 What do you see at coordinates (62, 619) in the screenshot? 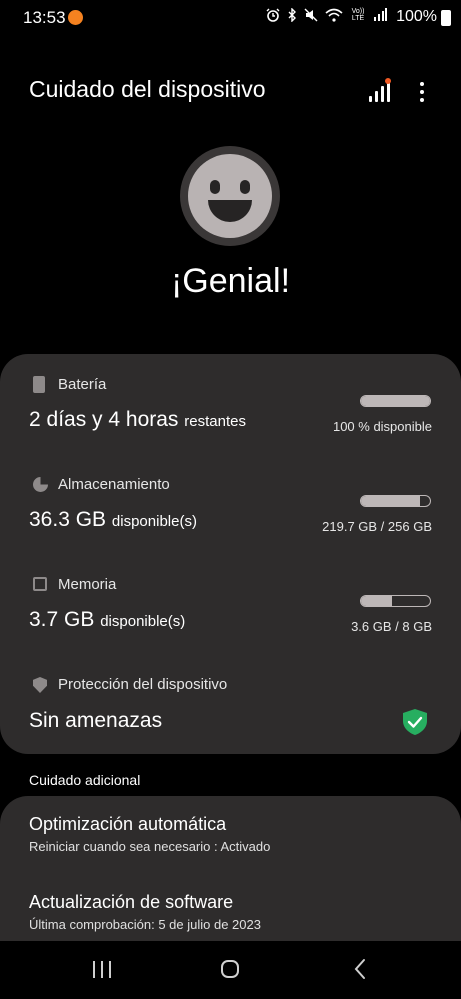
I see `memory-available: 3.7 GB` at bounding box center [62, 619].